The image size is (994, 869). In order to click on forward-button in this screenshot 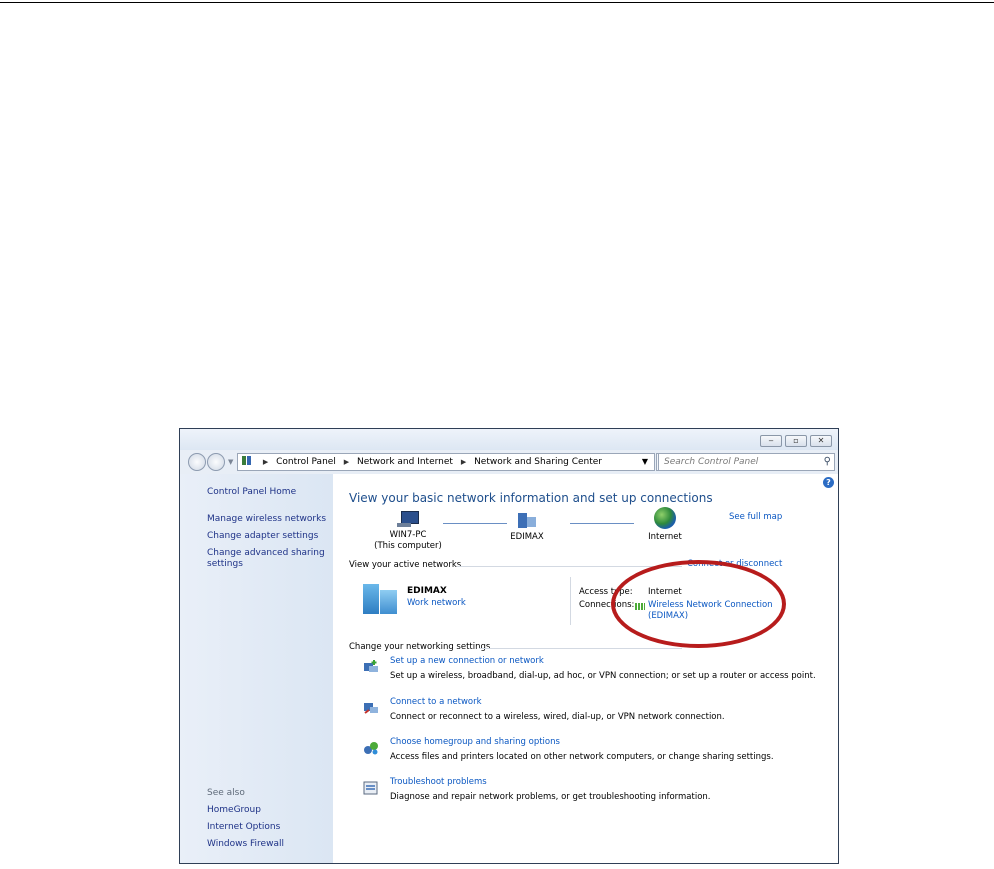, I will do `click(216, 462)`.